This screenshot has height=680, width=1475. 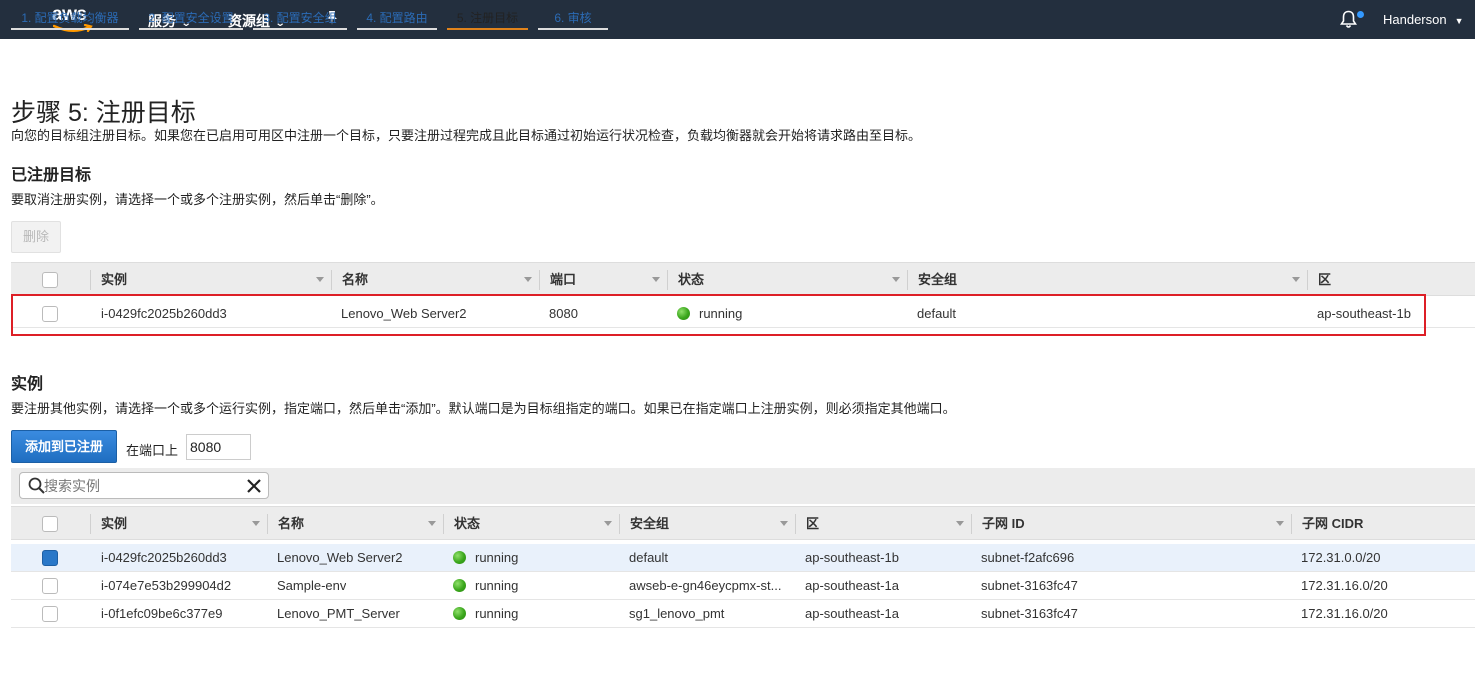 What do you see at coordinates (70, 15) in the screenshot?
I see `tab-configure-load-balancer: 1. 配置负载均衡器` at bounding box center [70, 15].